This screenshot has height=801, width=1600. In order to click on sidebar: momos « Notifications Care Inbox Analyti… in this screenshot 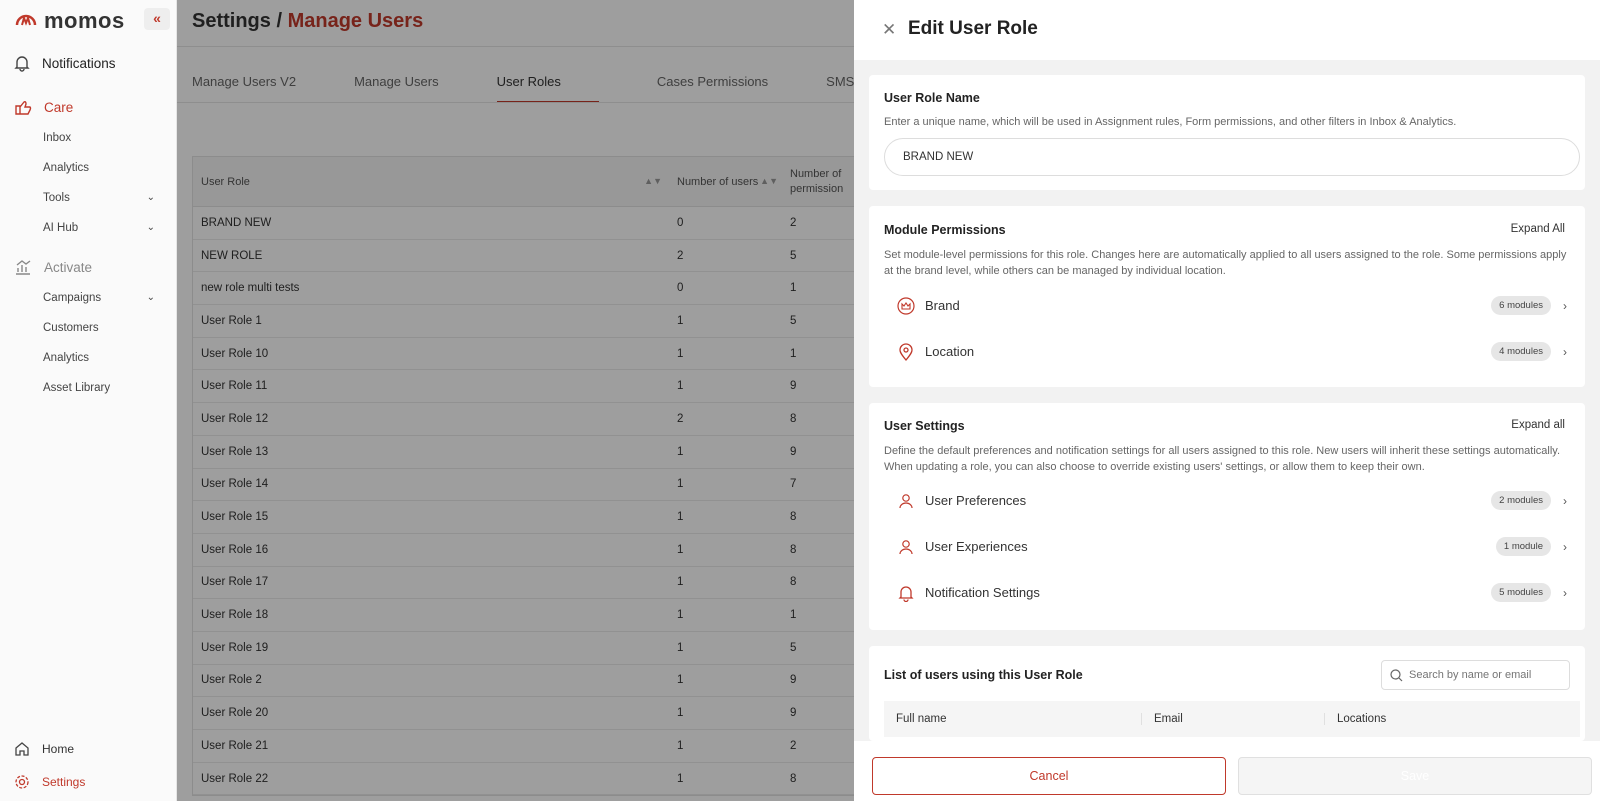, I will do `click(88, 400)`.